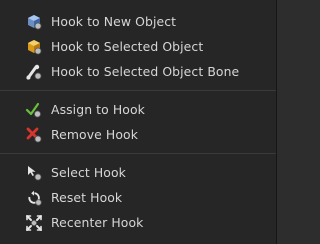 This screenshot has height=244, width=320. Describe the element at coordinates (138, 197) in the screenshot. I see `menu-item-reset-hook: Reset Hook` at that location.